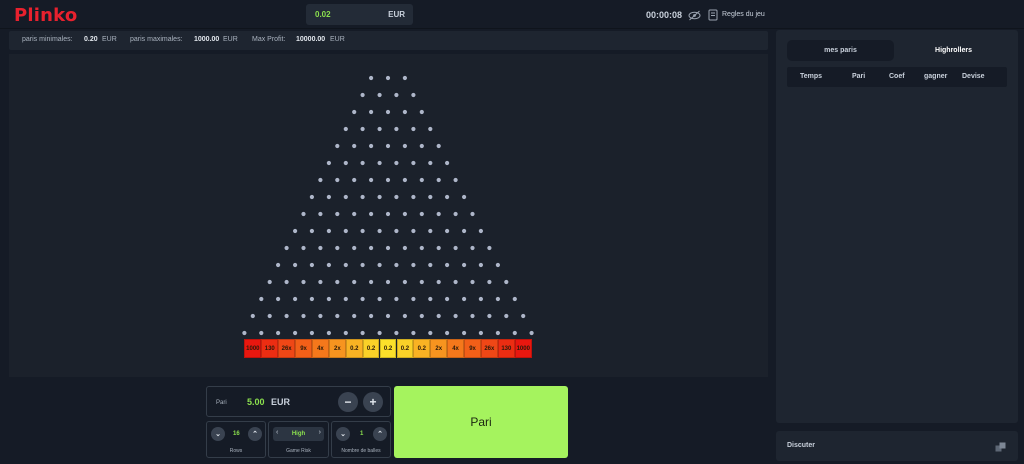 The width and height of the screenshot is (1024, 464). I want to click on rows-increase-button: ⌃, so click(255, 434).